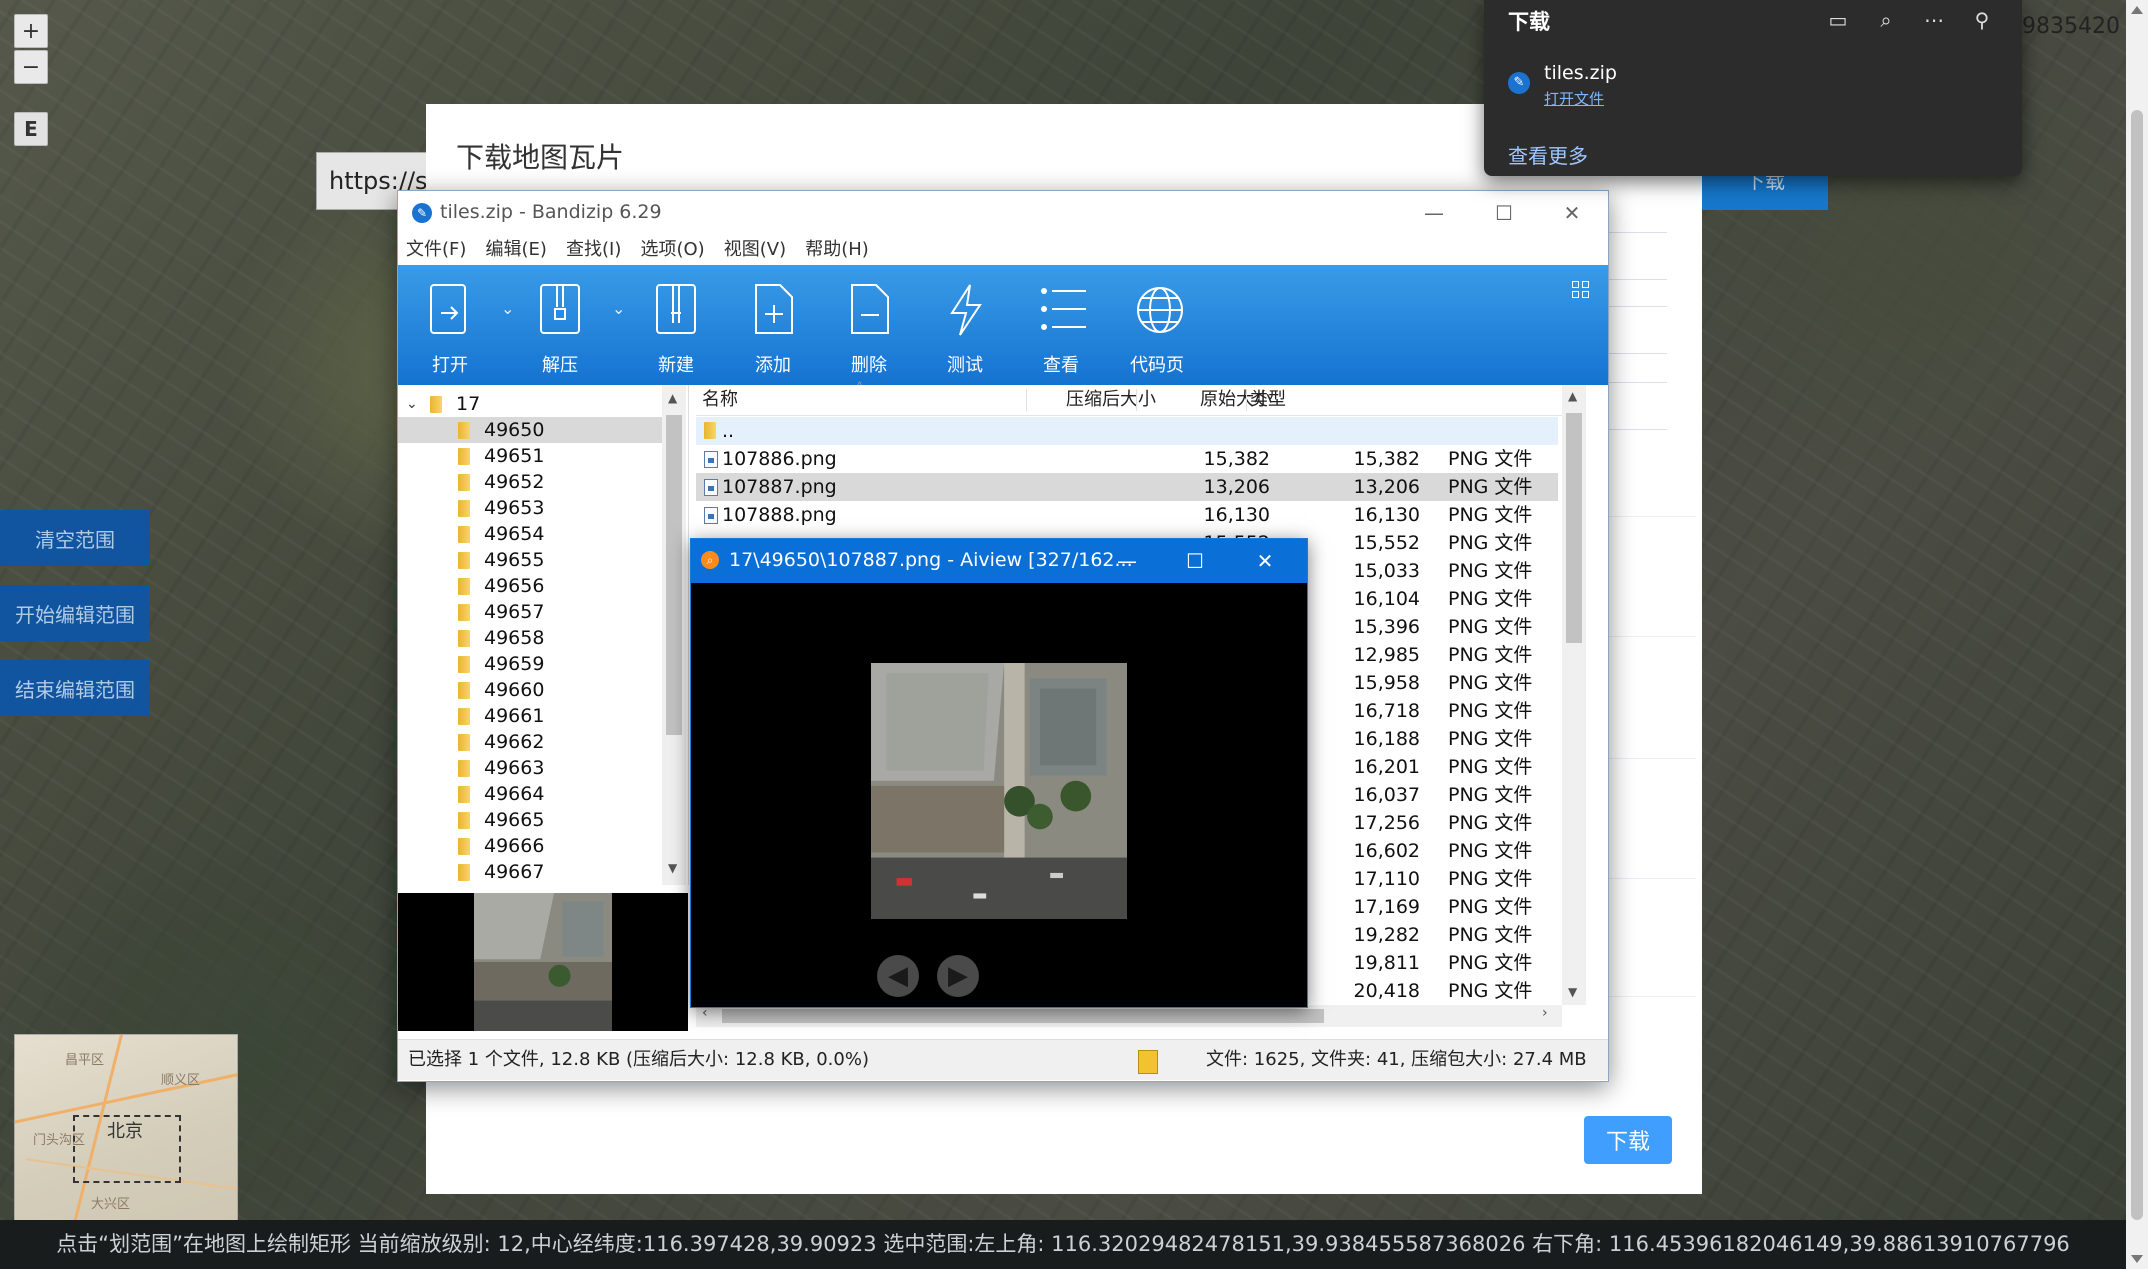 Image resolution: width=2148 pixels, height=1269 pixels. Describe the element at coordinates (1580, 73) in the screenshot. I see `download-file-name: tiles.zip` at that location.